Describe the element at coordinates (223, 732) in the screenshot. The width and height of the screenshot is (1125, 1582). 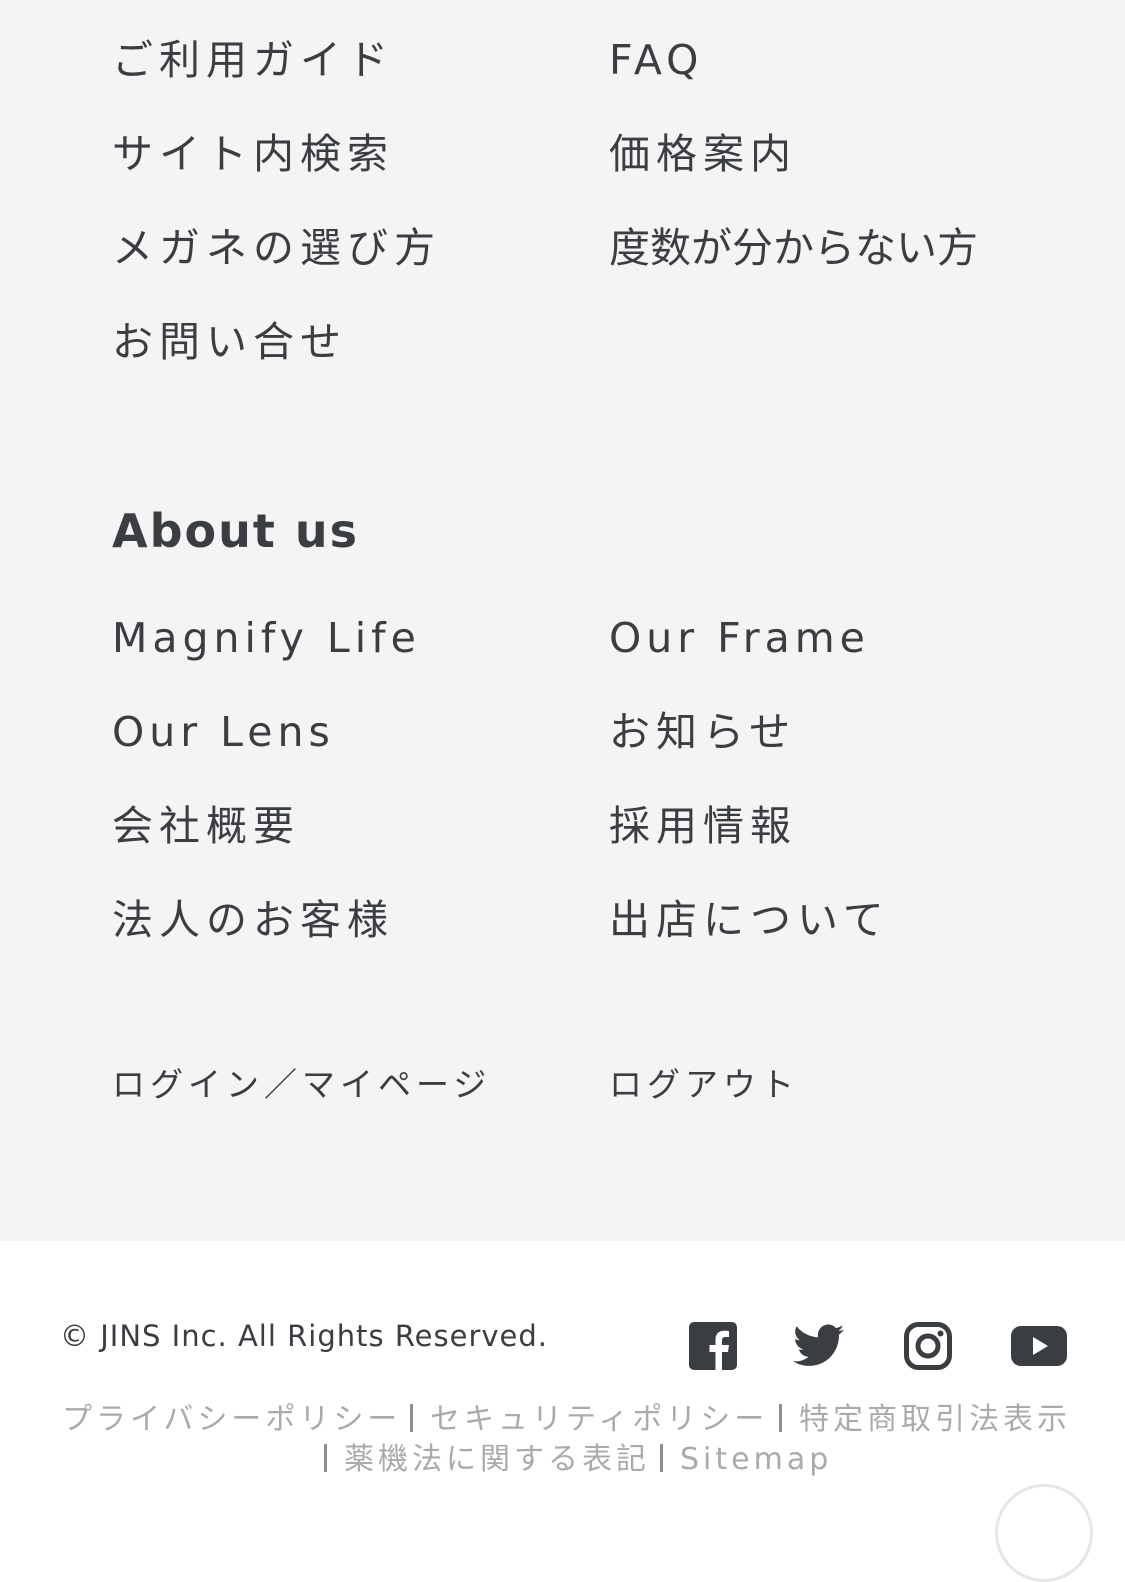
I see `link-our-lens: Our Lens` at that location.